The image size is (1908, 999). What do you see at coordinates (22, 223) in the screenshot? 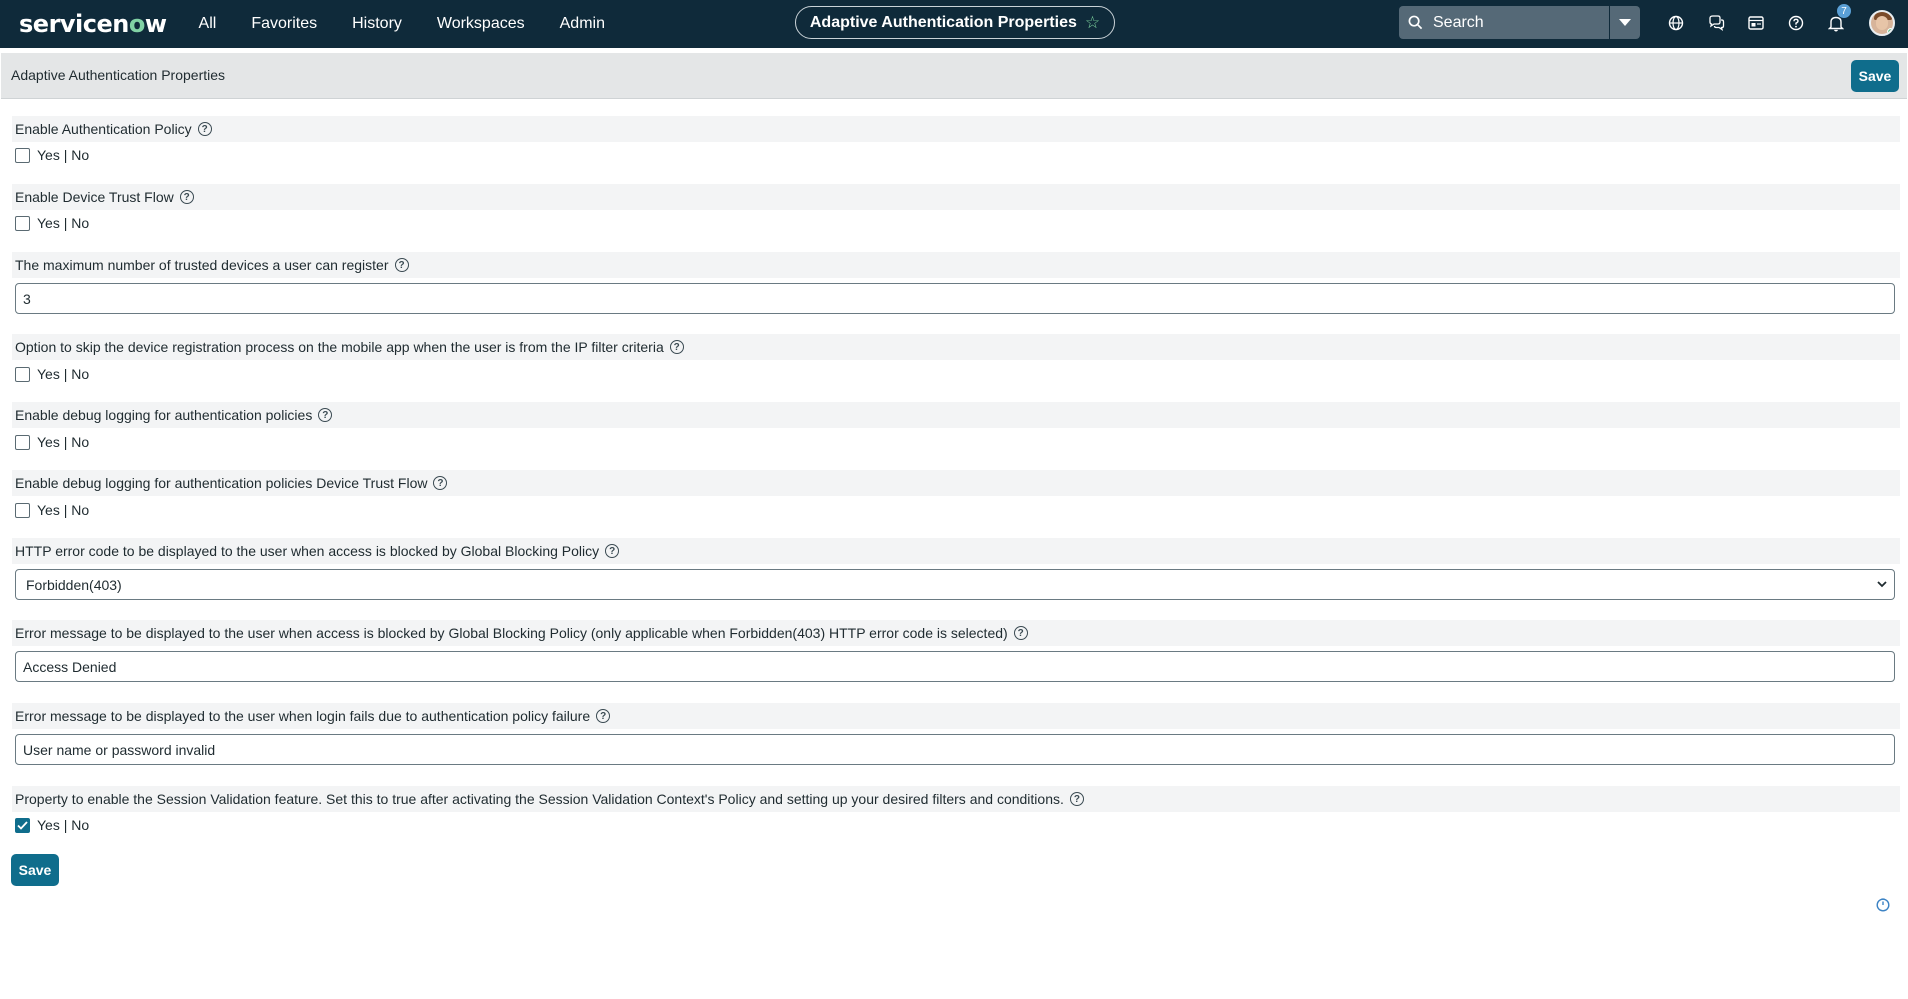
I see `enable-device-trust-checkbox` at bounding box center [22, 223].